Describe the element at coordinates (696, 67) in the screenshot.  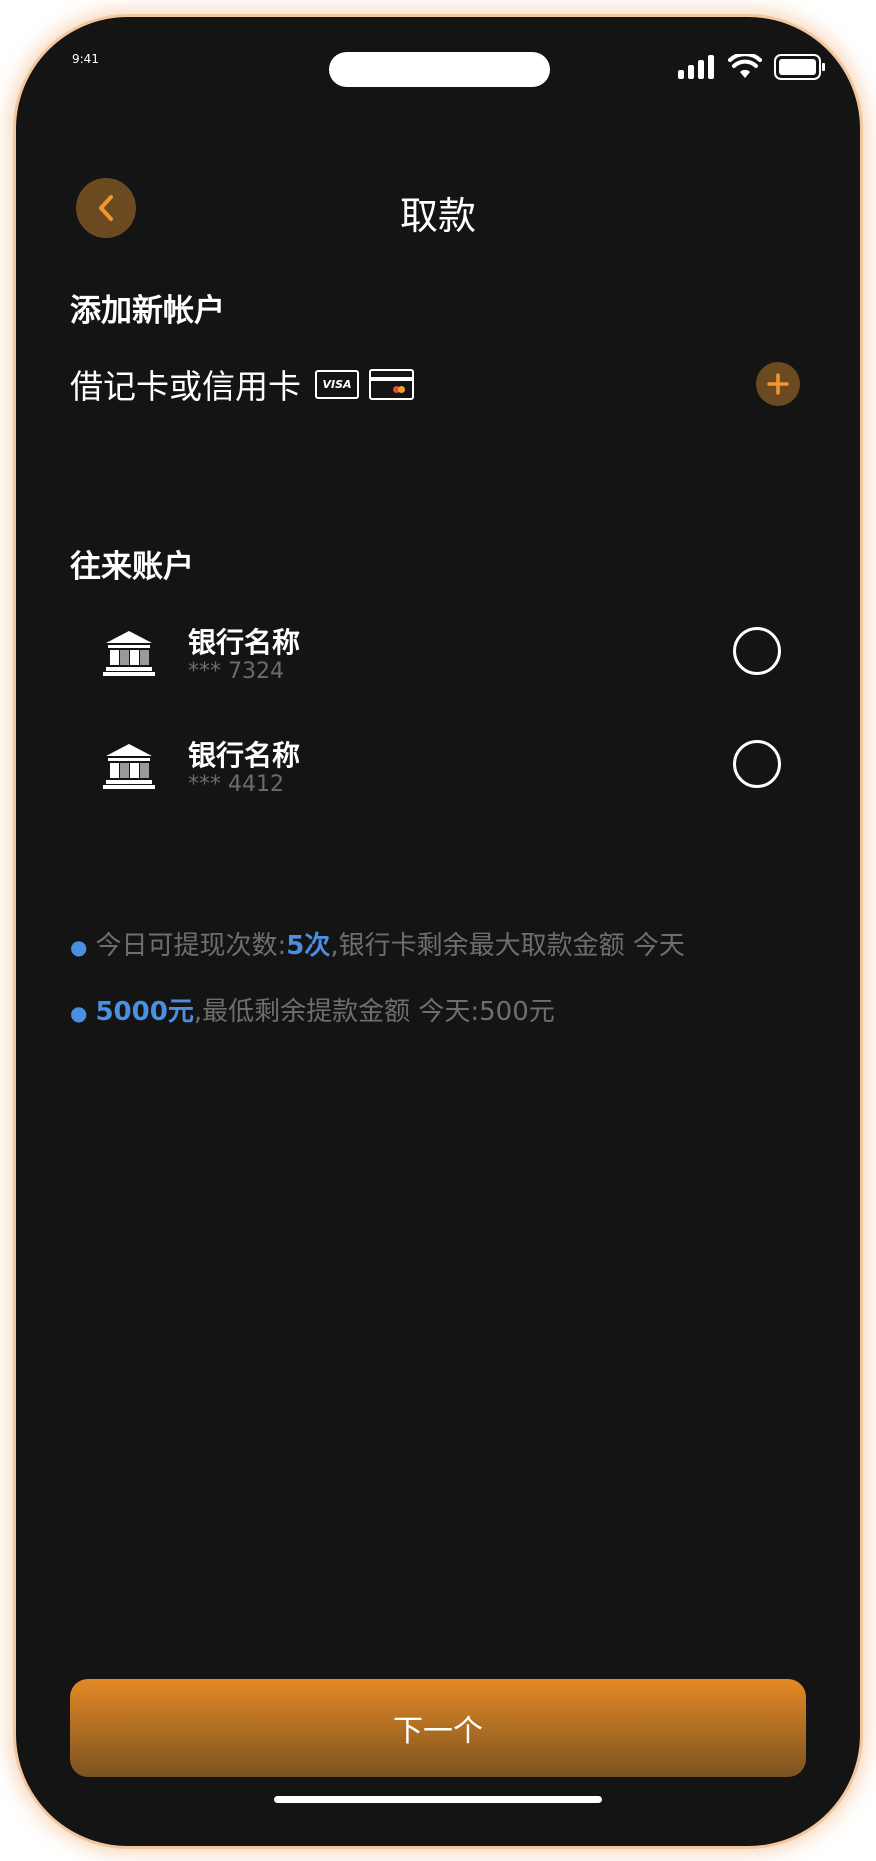
I see `signal-icon` at that location.